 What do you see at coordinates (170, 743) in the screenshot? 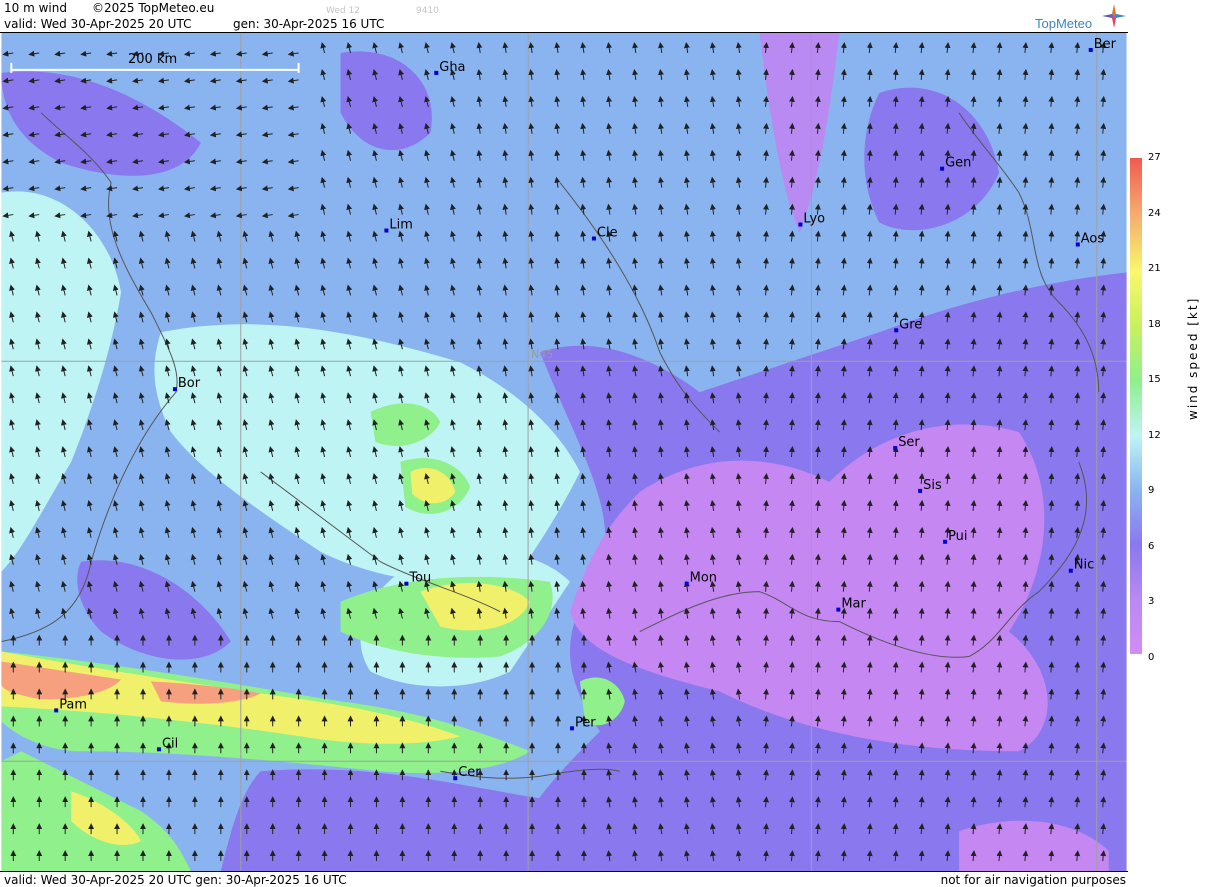
I see `city-label: Cil` at bounding box center [170, 743].